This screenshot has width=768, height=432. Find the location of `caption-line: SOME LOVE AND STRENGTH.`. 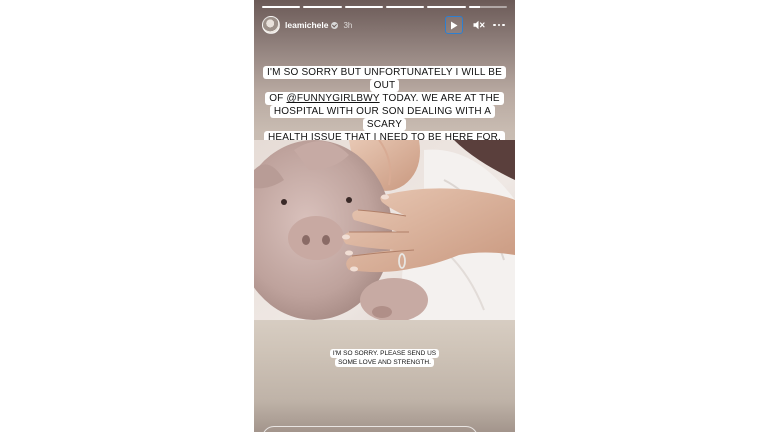

caption-line: SOME LOVE AND STRENGTH. is located at coordinates (384, 362).